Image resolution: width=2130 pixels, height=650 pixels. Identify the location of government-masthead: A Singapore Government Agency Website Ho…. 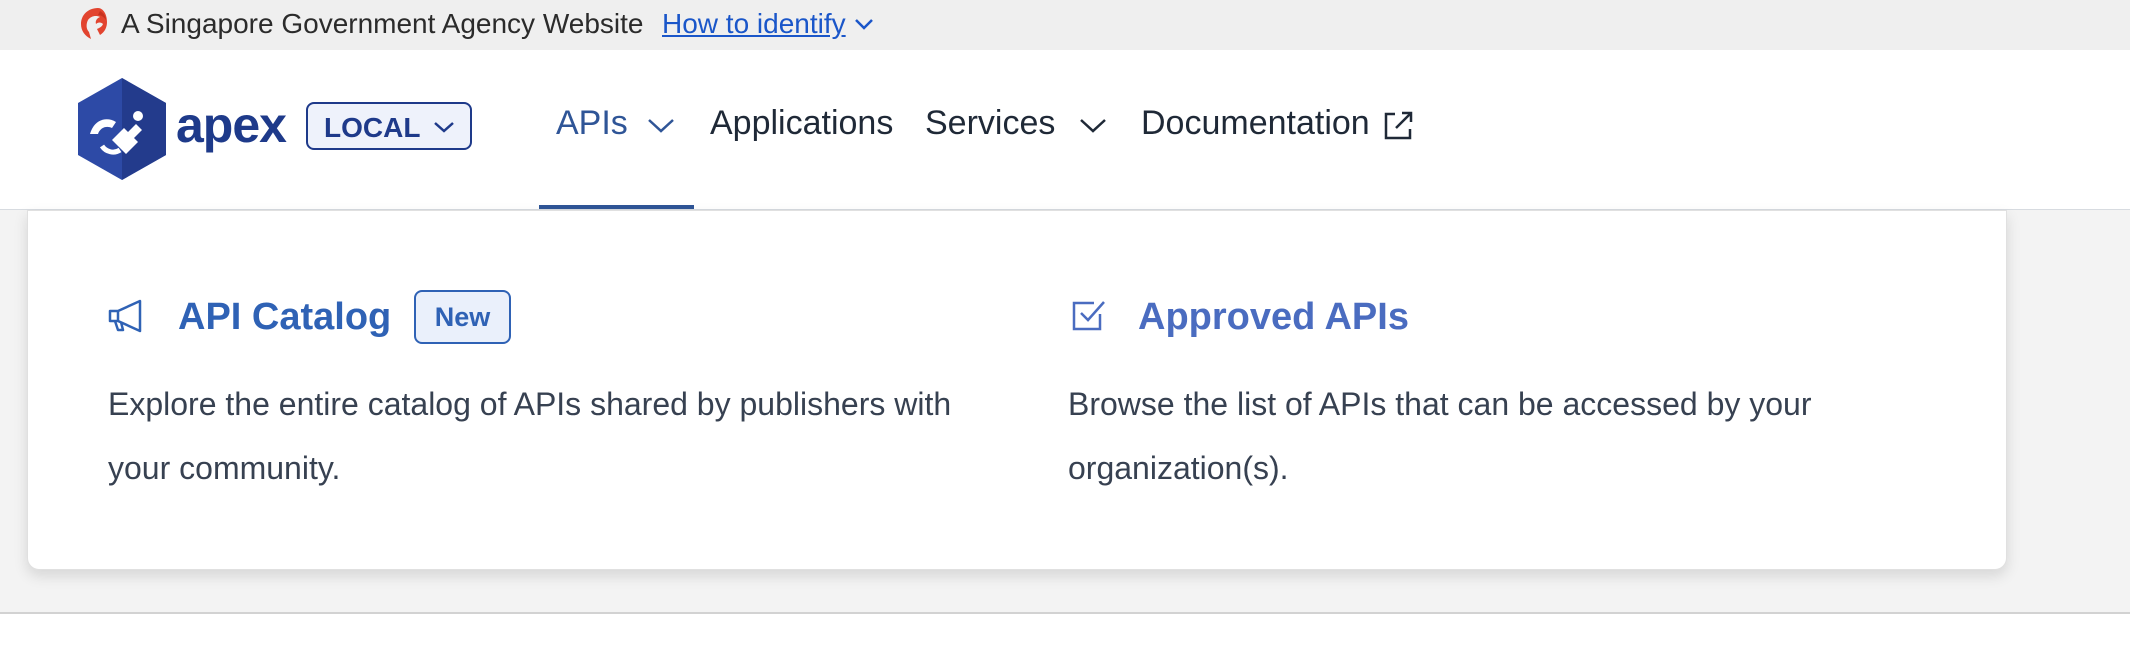
(1065, 25).